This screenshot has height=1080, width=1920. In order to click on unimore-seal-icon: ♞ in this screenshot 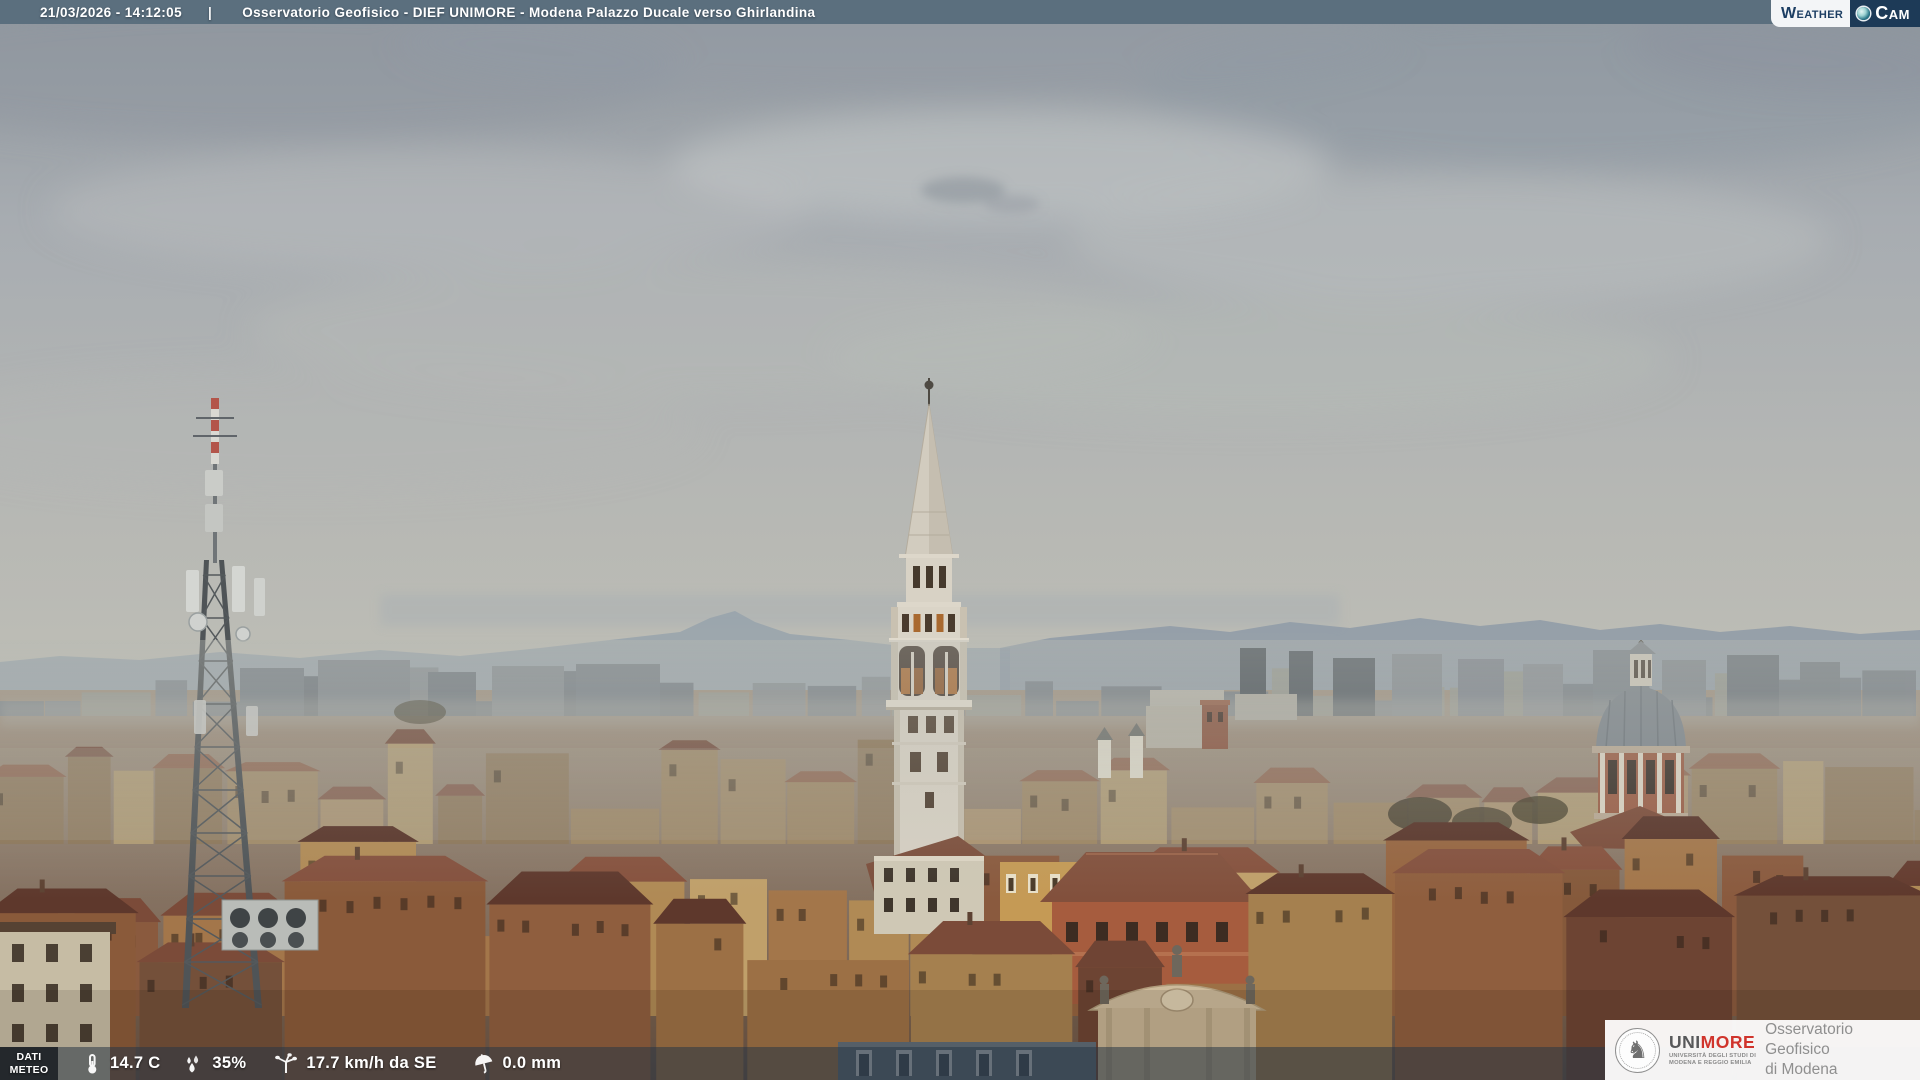, I will do `click(1637, 1050)`.